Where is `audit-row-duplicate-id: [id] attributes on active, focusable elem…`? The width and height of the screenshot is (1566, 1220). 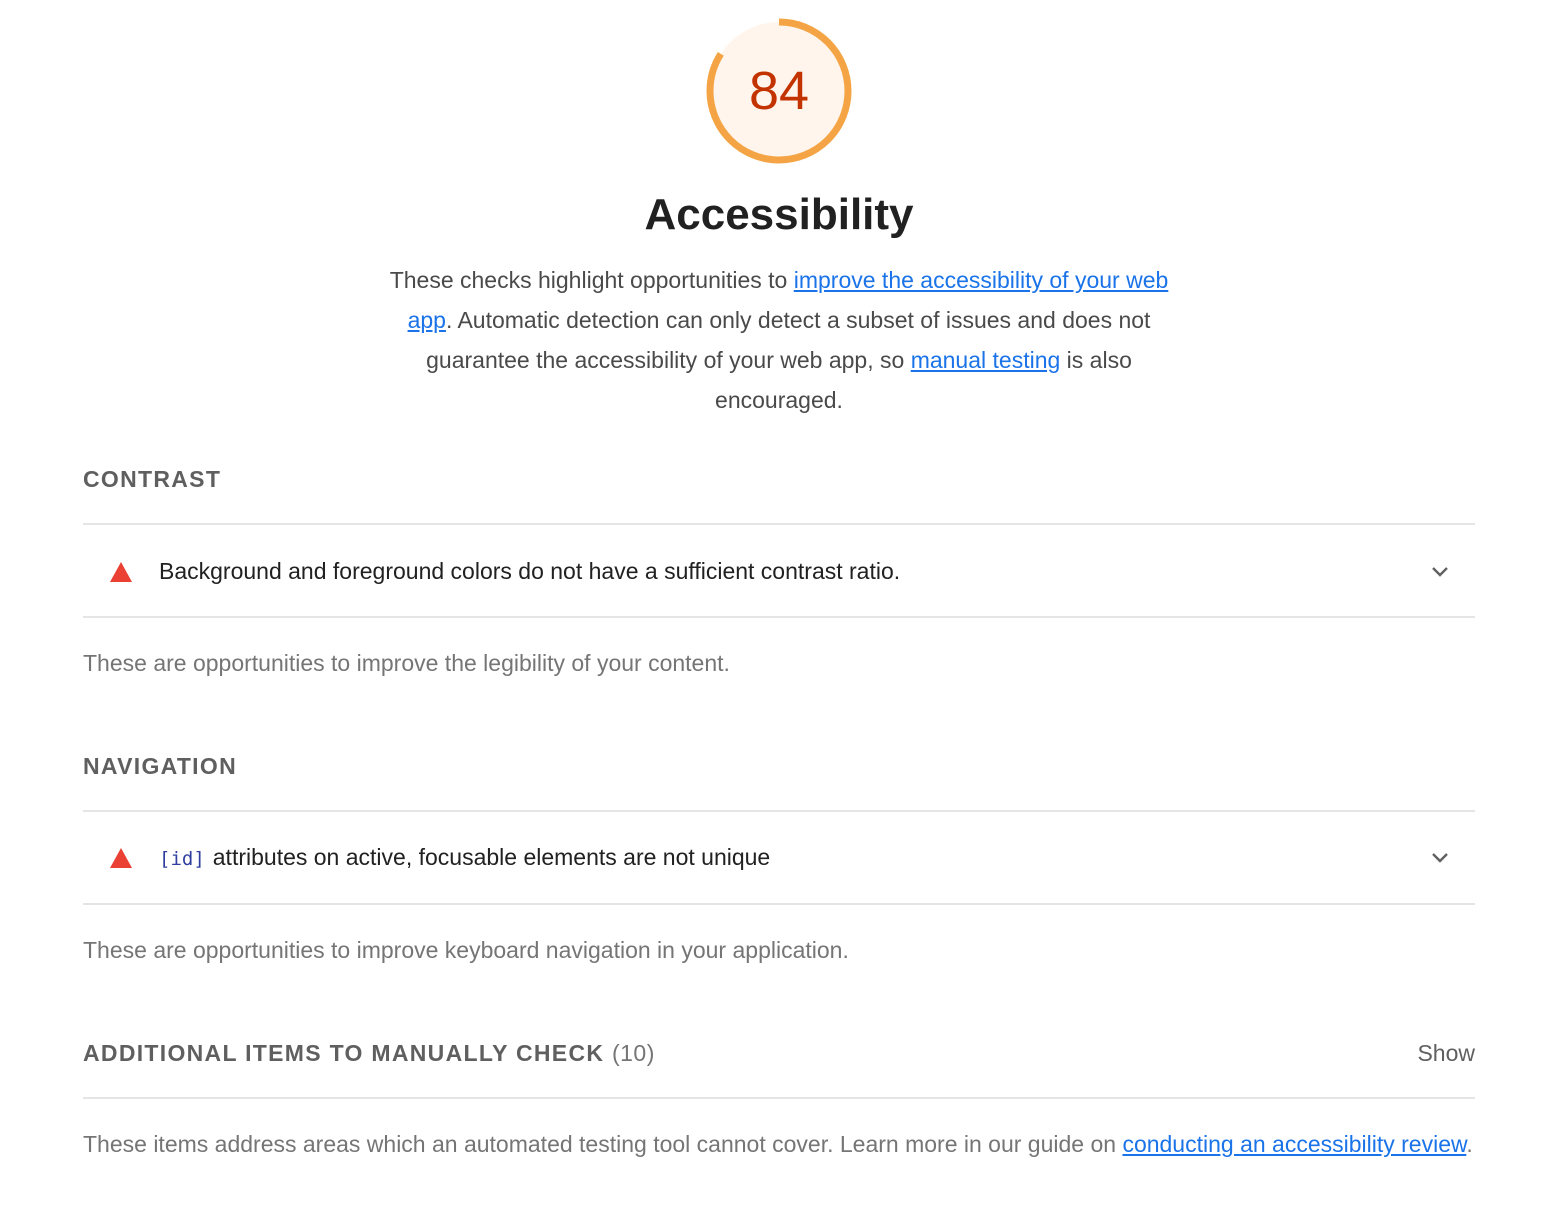 audit-row-duplicate-id: [id] attributes on active, focusable elem… is located at coordinates (779, 857).